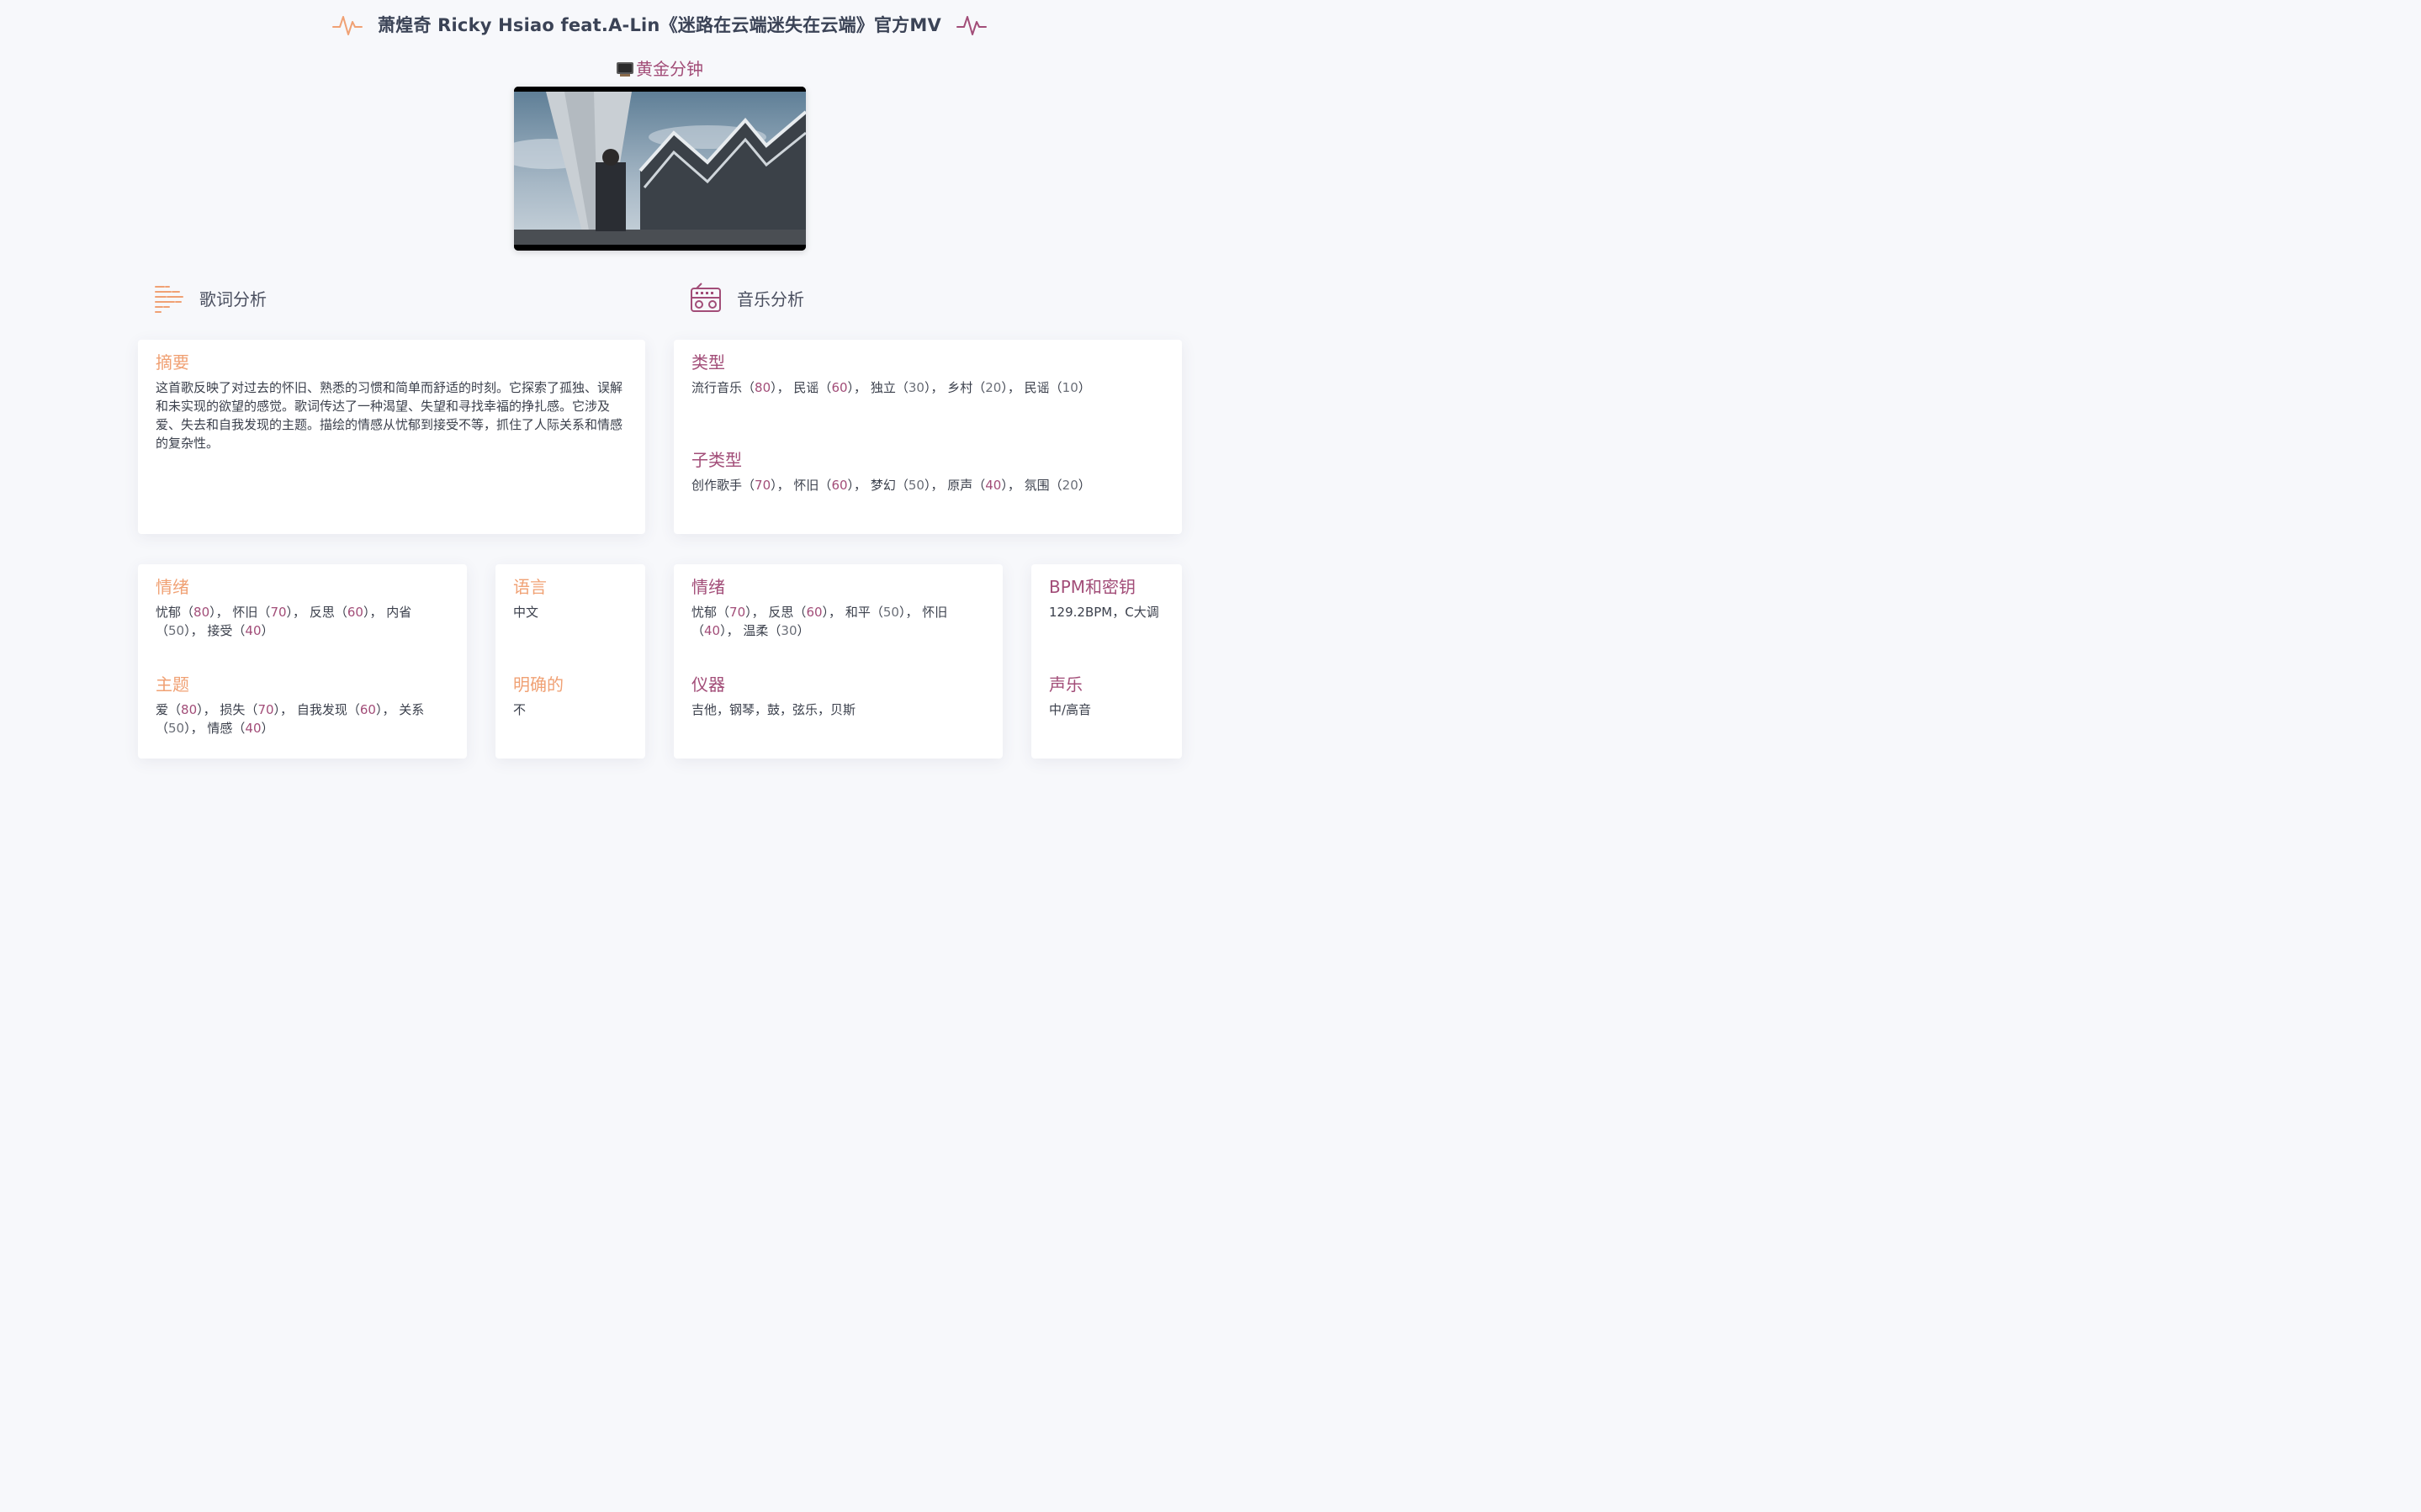 This screenshot has width=2421, height=1512. Describe the element at coordinates (708, 587) in the screenshot. I see `music-mood-heading: 情绪` at that location.